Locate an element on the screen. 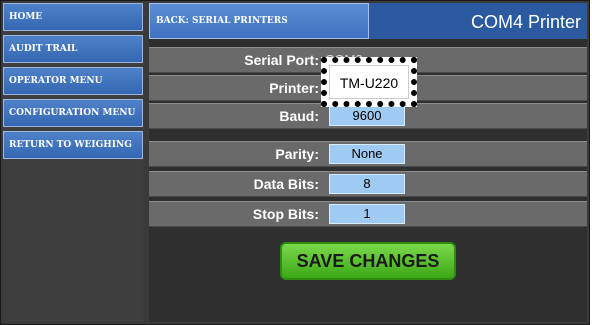 This screenshot has height=325, width=592. header-bar: BACK: SERIAL PRINTERS COM4 Printer is located at coordinates (368, 21).